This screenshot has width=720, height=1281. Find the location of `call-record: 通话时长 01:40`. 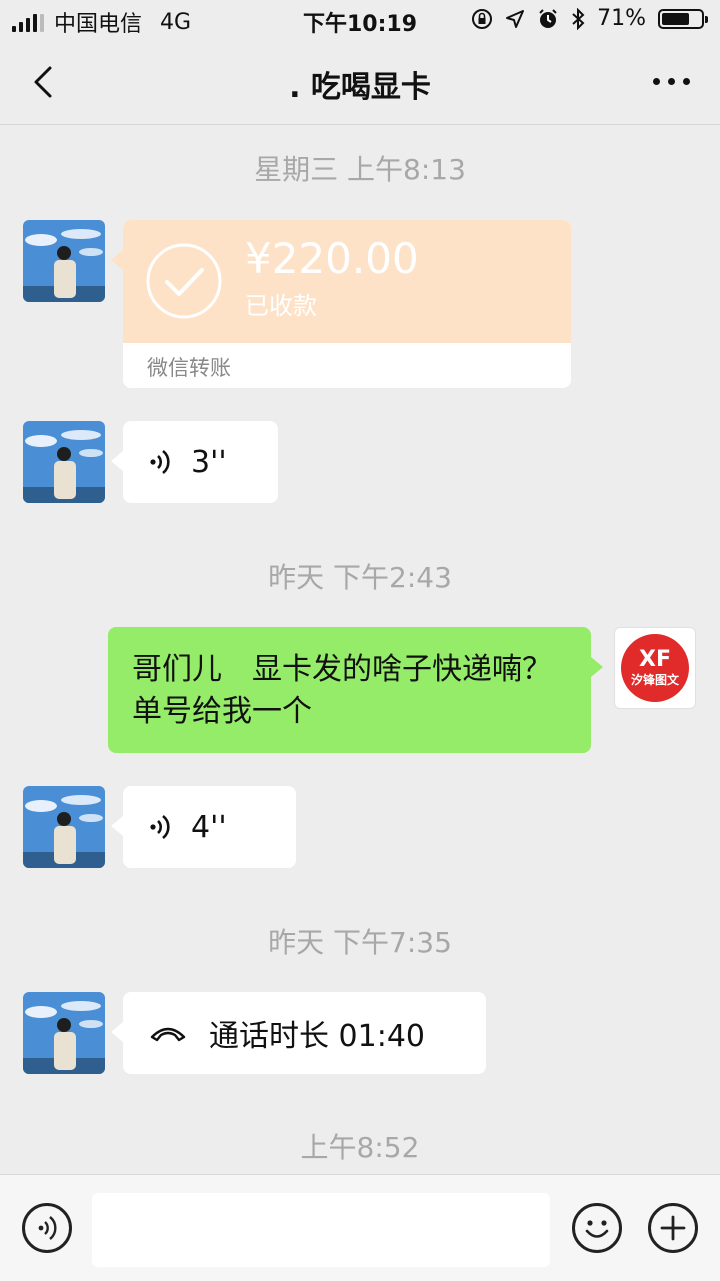

call-record: 通话时长 01:40 is located at coordinates (298, 1033).